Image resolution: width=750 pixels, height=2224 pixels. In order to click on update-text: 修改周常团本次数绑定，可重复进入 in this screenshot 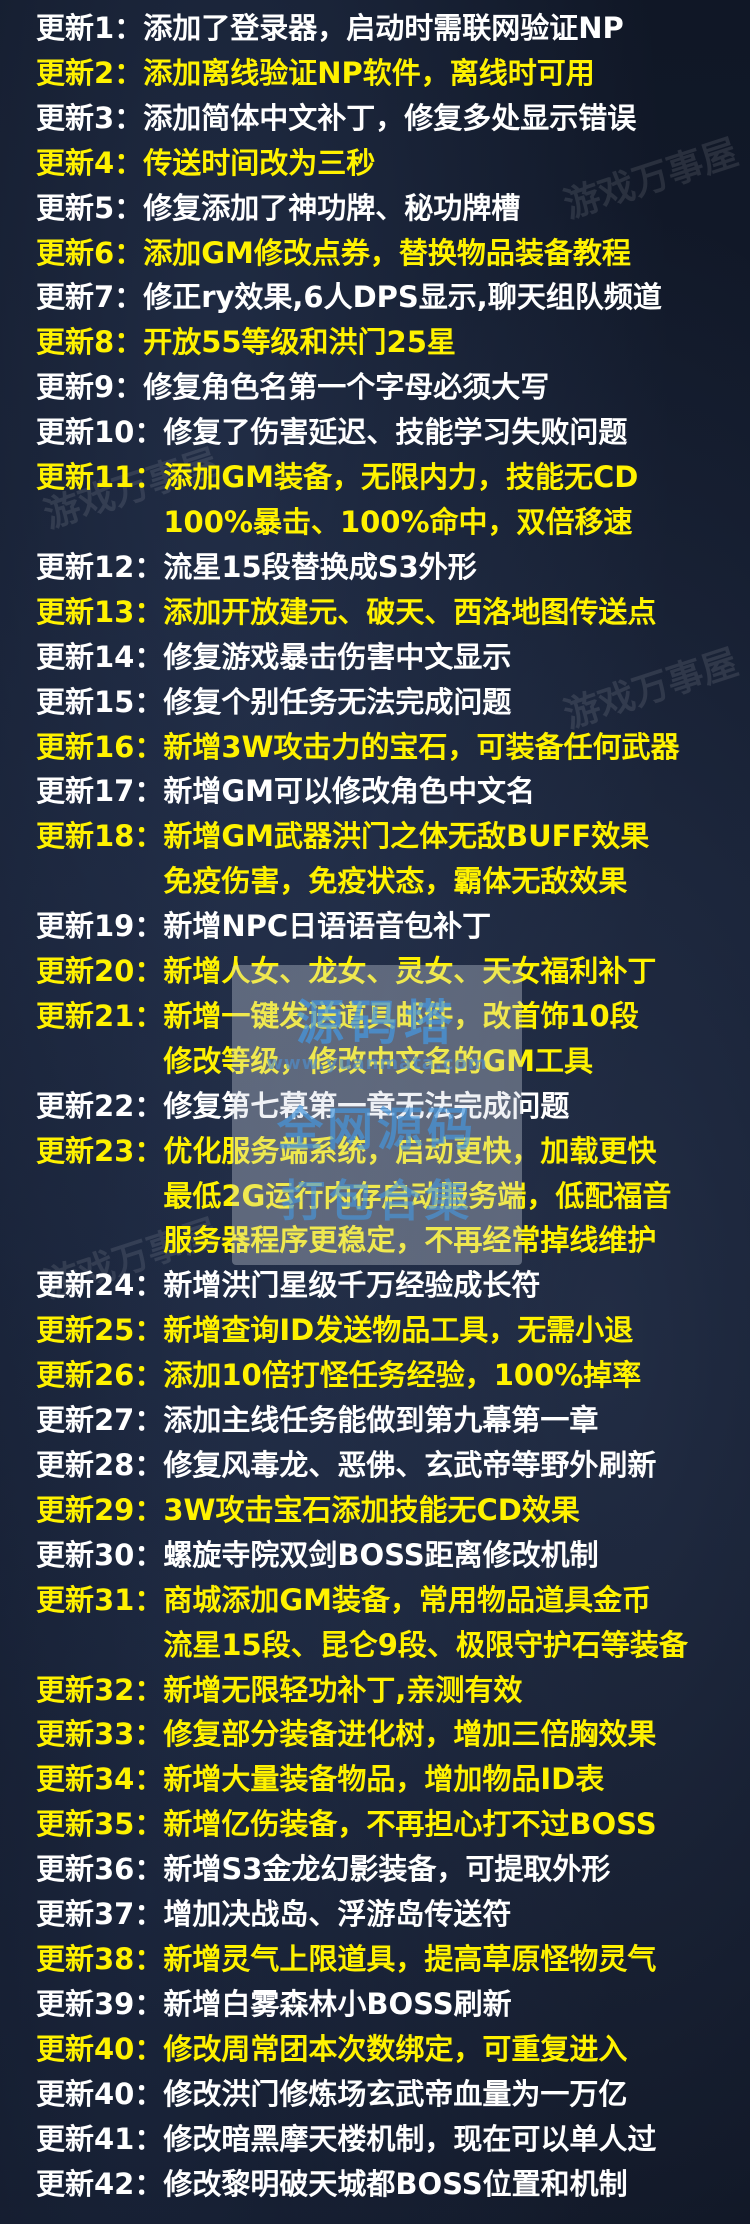, I will do `click(395, 2049)`.